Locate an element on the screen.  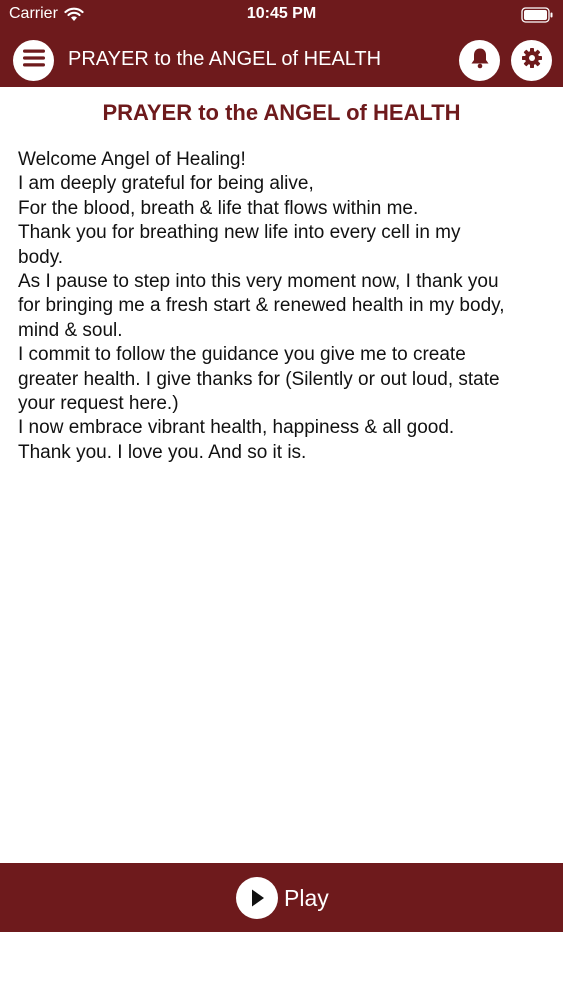
gear-icon is located at coordinates (532, 60).